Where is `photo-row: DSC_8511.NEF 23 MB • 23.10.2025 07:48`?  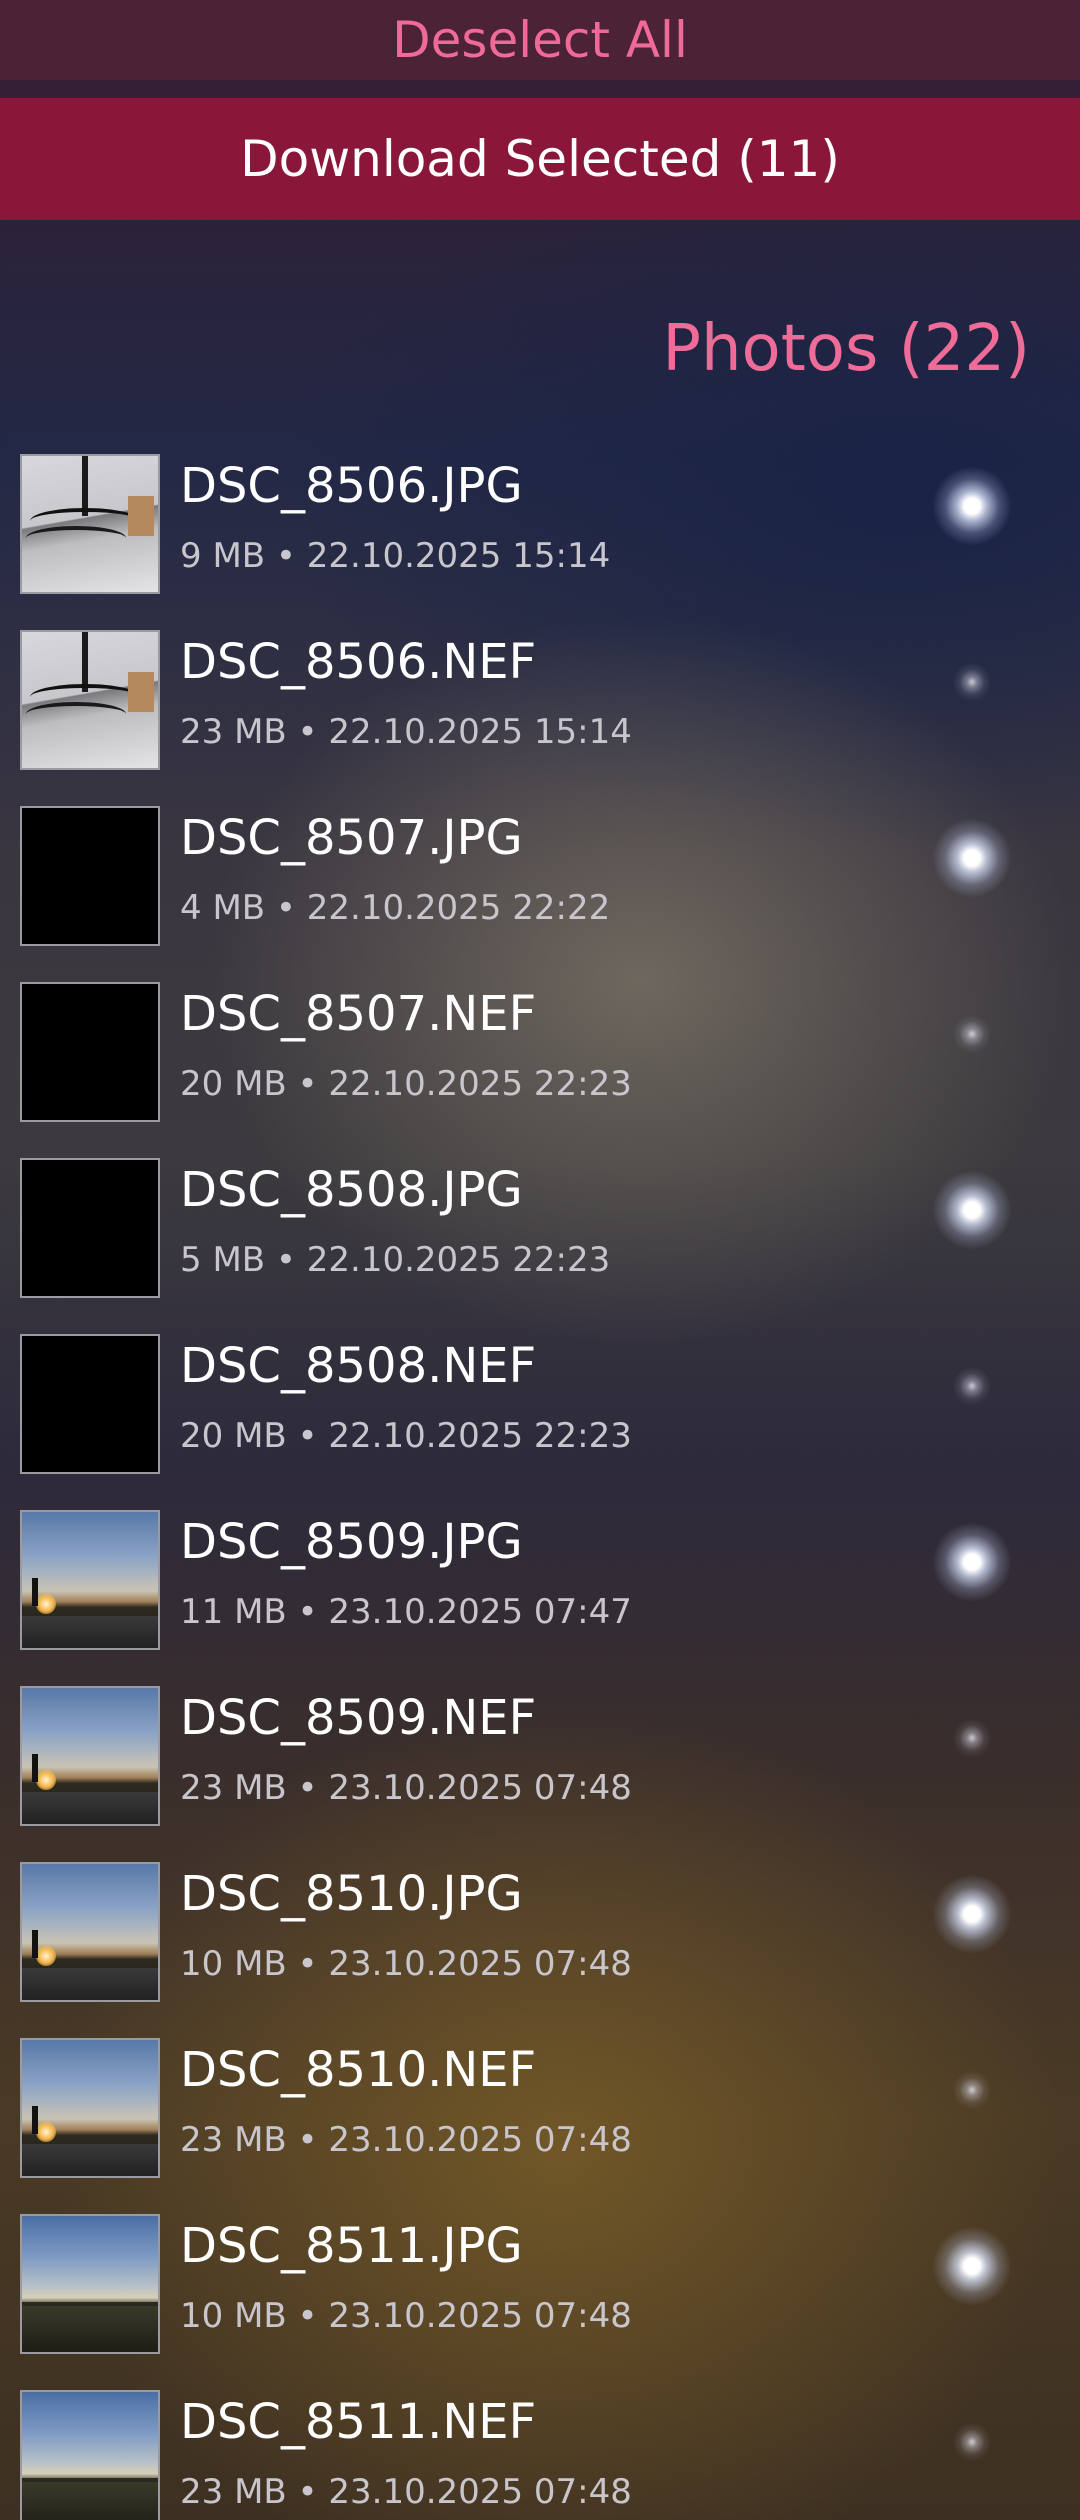 photo-row: DSC_8511.NEF 23 MB • 23.10.2025 07:48 is located at coordinates (540, 2451).